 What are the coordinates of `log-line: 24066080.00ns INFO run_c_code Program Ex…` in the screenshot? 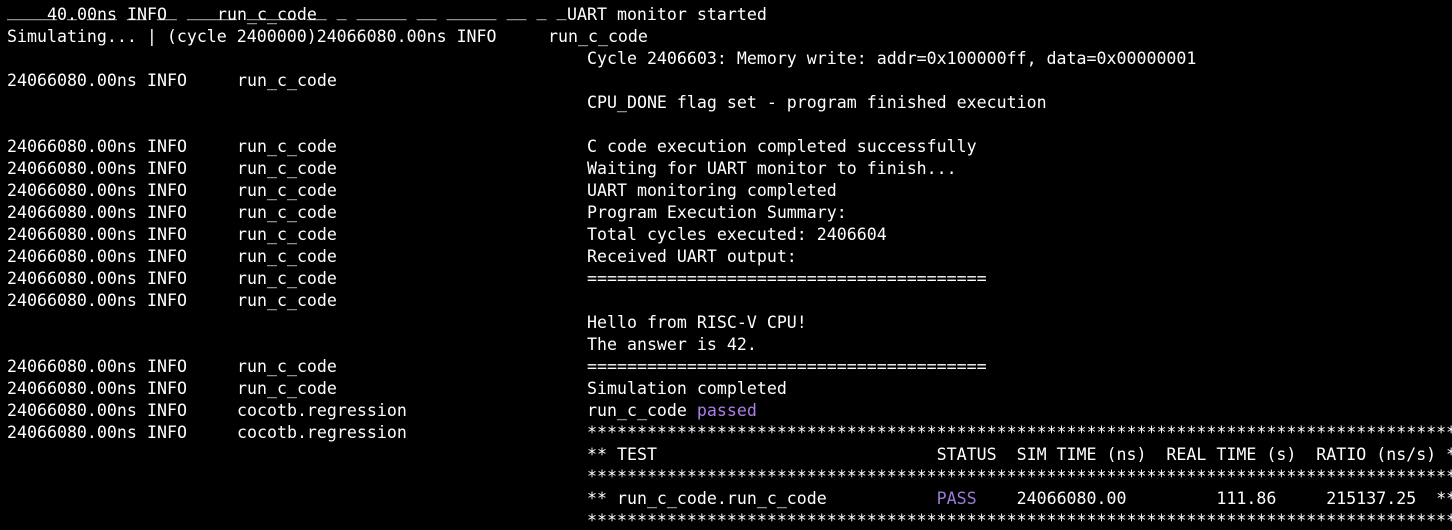 It's located at (427, 213).